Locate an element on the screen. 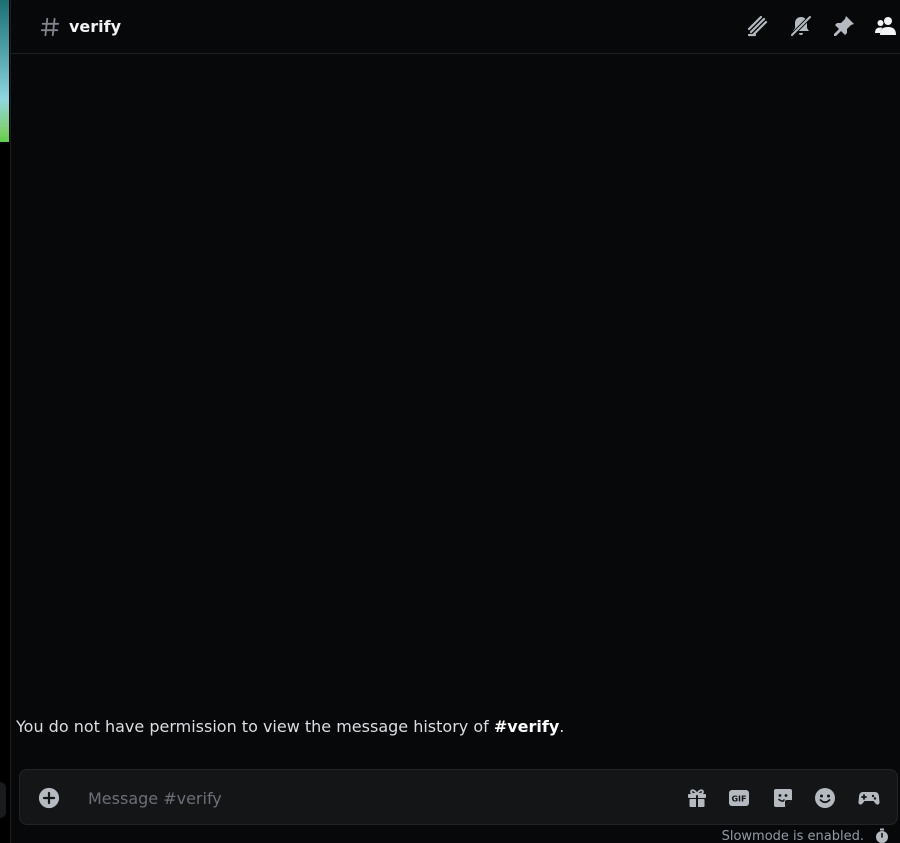 The height and width of the screenshot is (843, 900). mute-bell-icon is located at coordinates (801, 26).